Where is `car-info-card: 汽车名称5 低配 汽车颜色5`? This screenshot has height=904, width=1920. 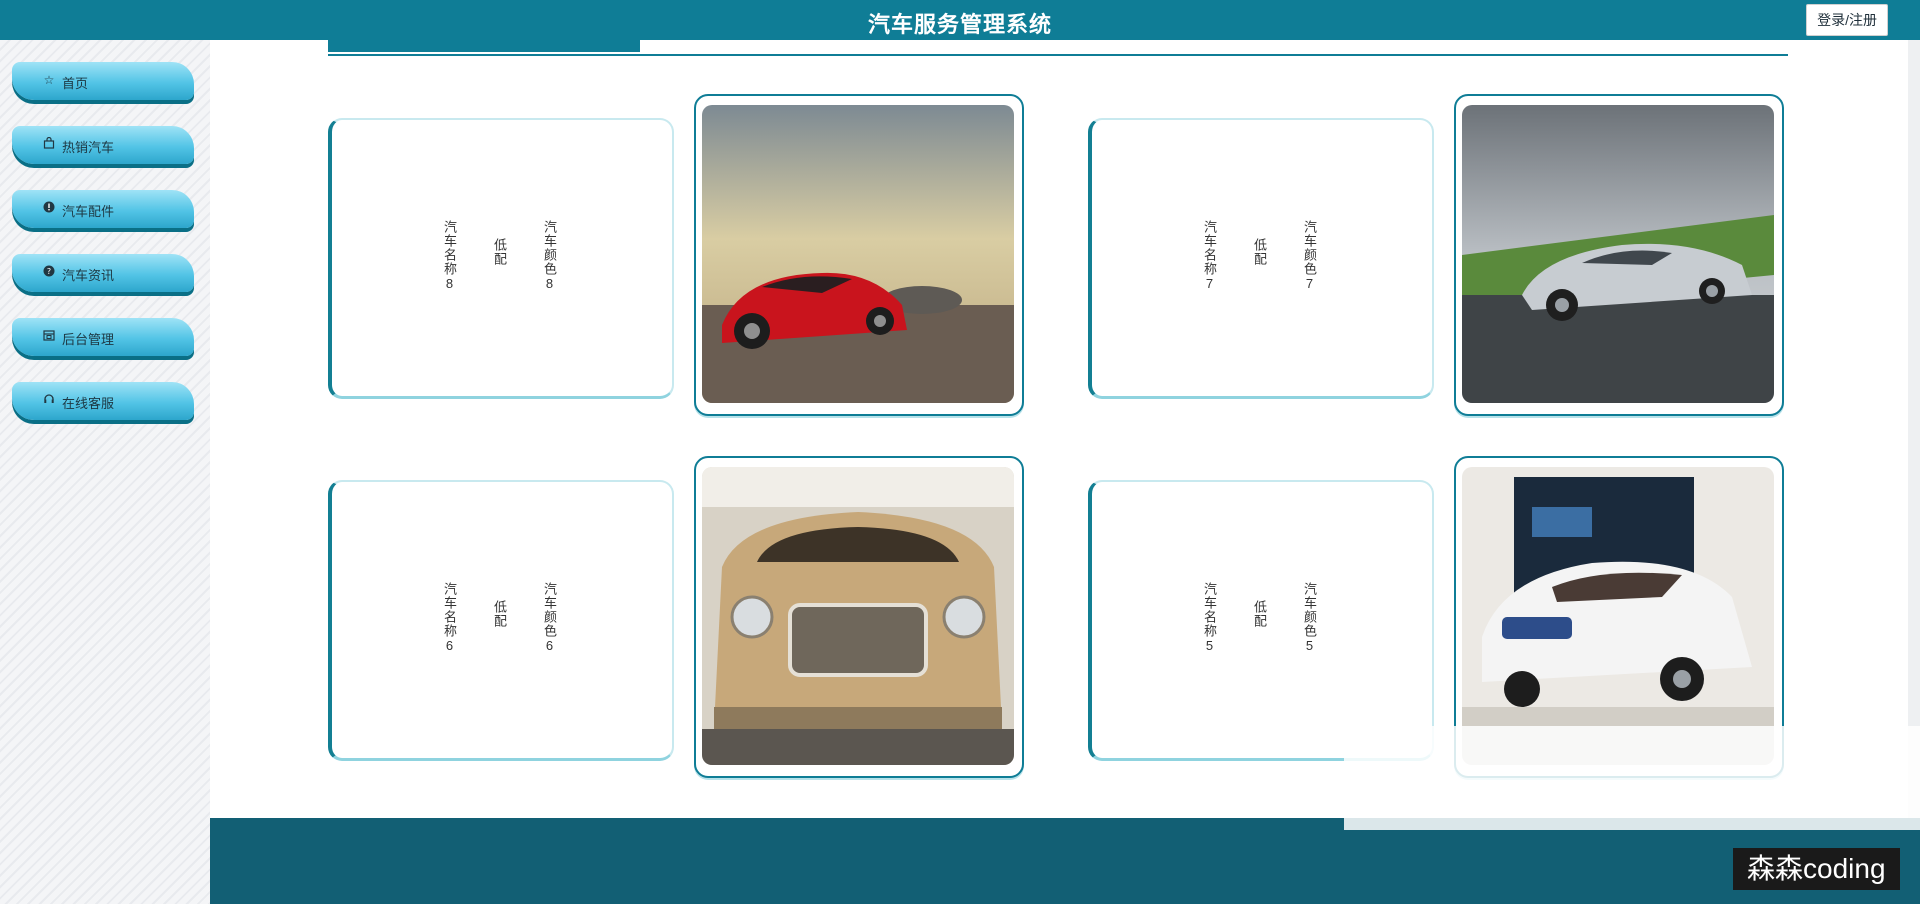
car-info-card: 汽车名称5 低配 汽车颜色5 is located at coordinates (1261, 620).